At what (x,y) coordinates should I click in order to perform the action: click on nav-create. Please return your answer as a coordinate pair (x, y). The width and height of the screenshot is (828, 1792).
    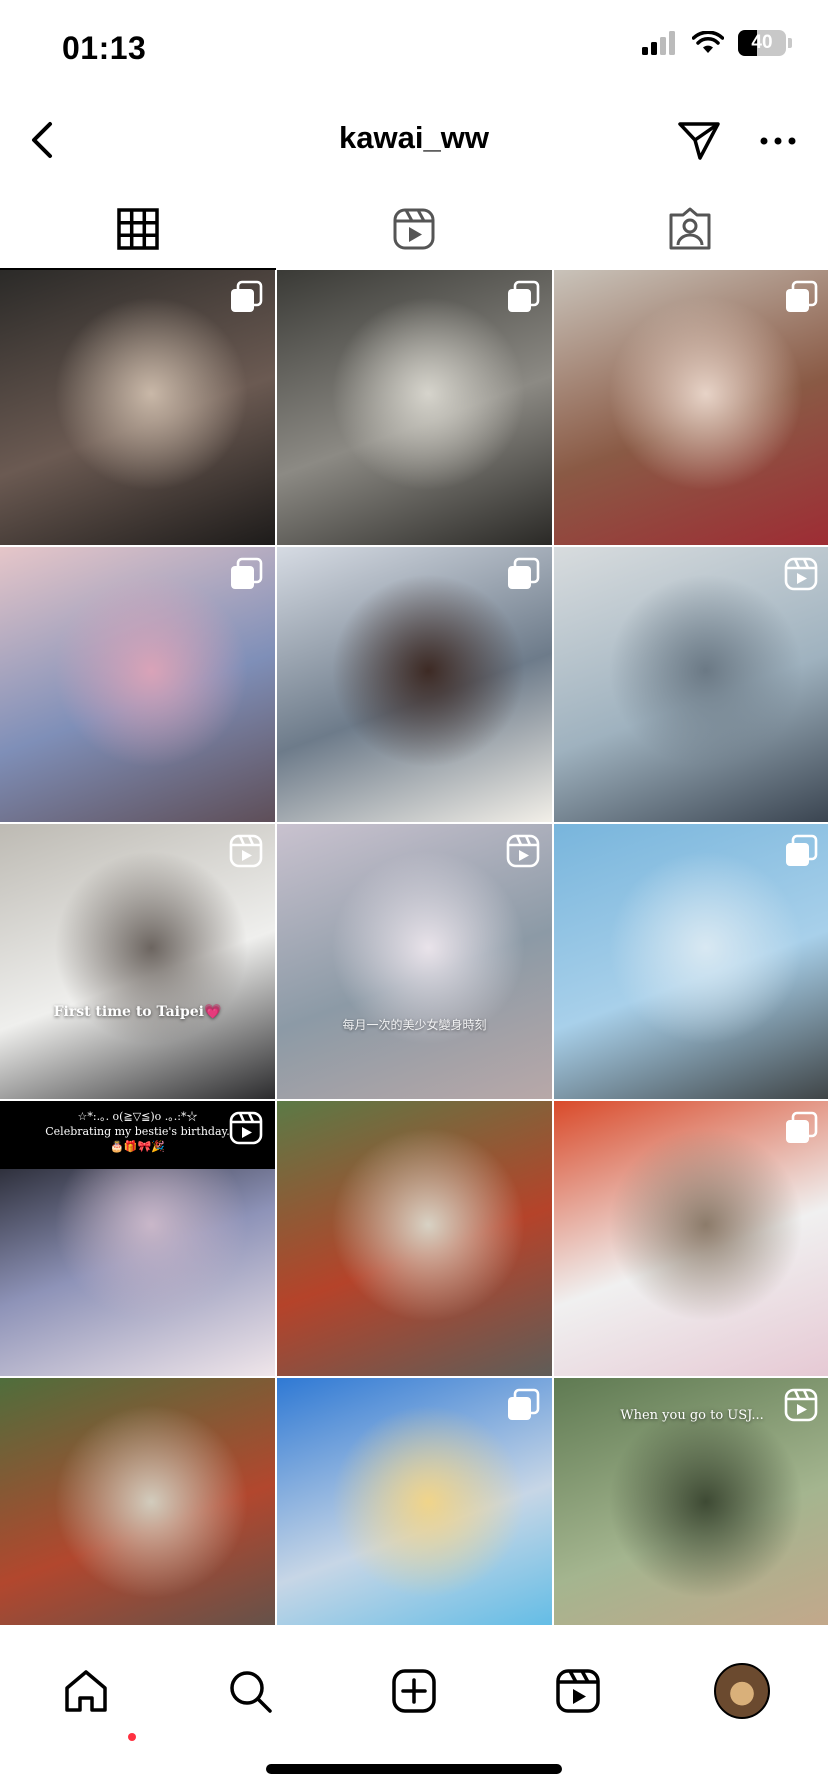
    Looking at the image, I should click on (414, 1691).